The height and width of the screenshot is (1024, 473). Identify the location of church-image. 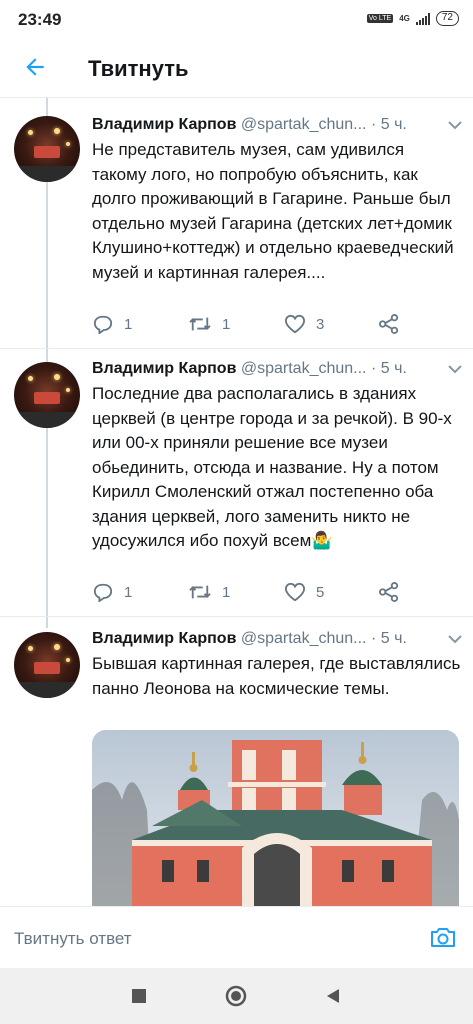
(275, 820).